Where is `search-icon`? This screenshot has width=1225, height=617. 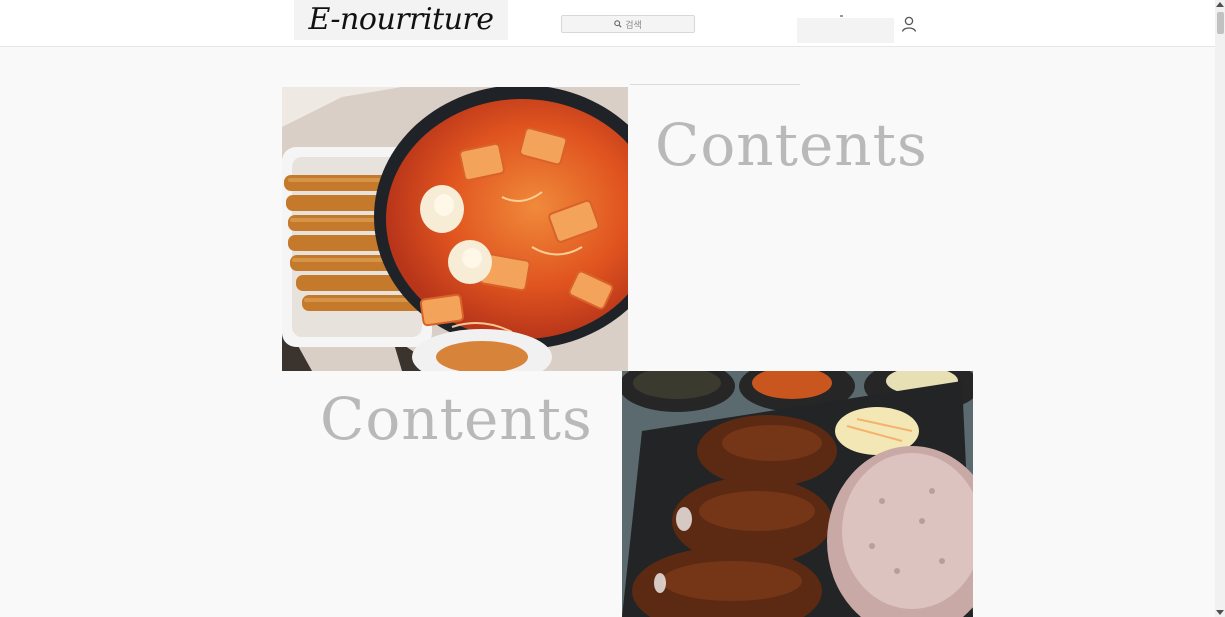 search-icon is located at coordinates (618, 24).